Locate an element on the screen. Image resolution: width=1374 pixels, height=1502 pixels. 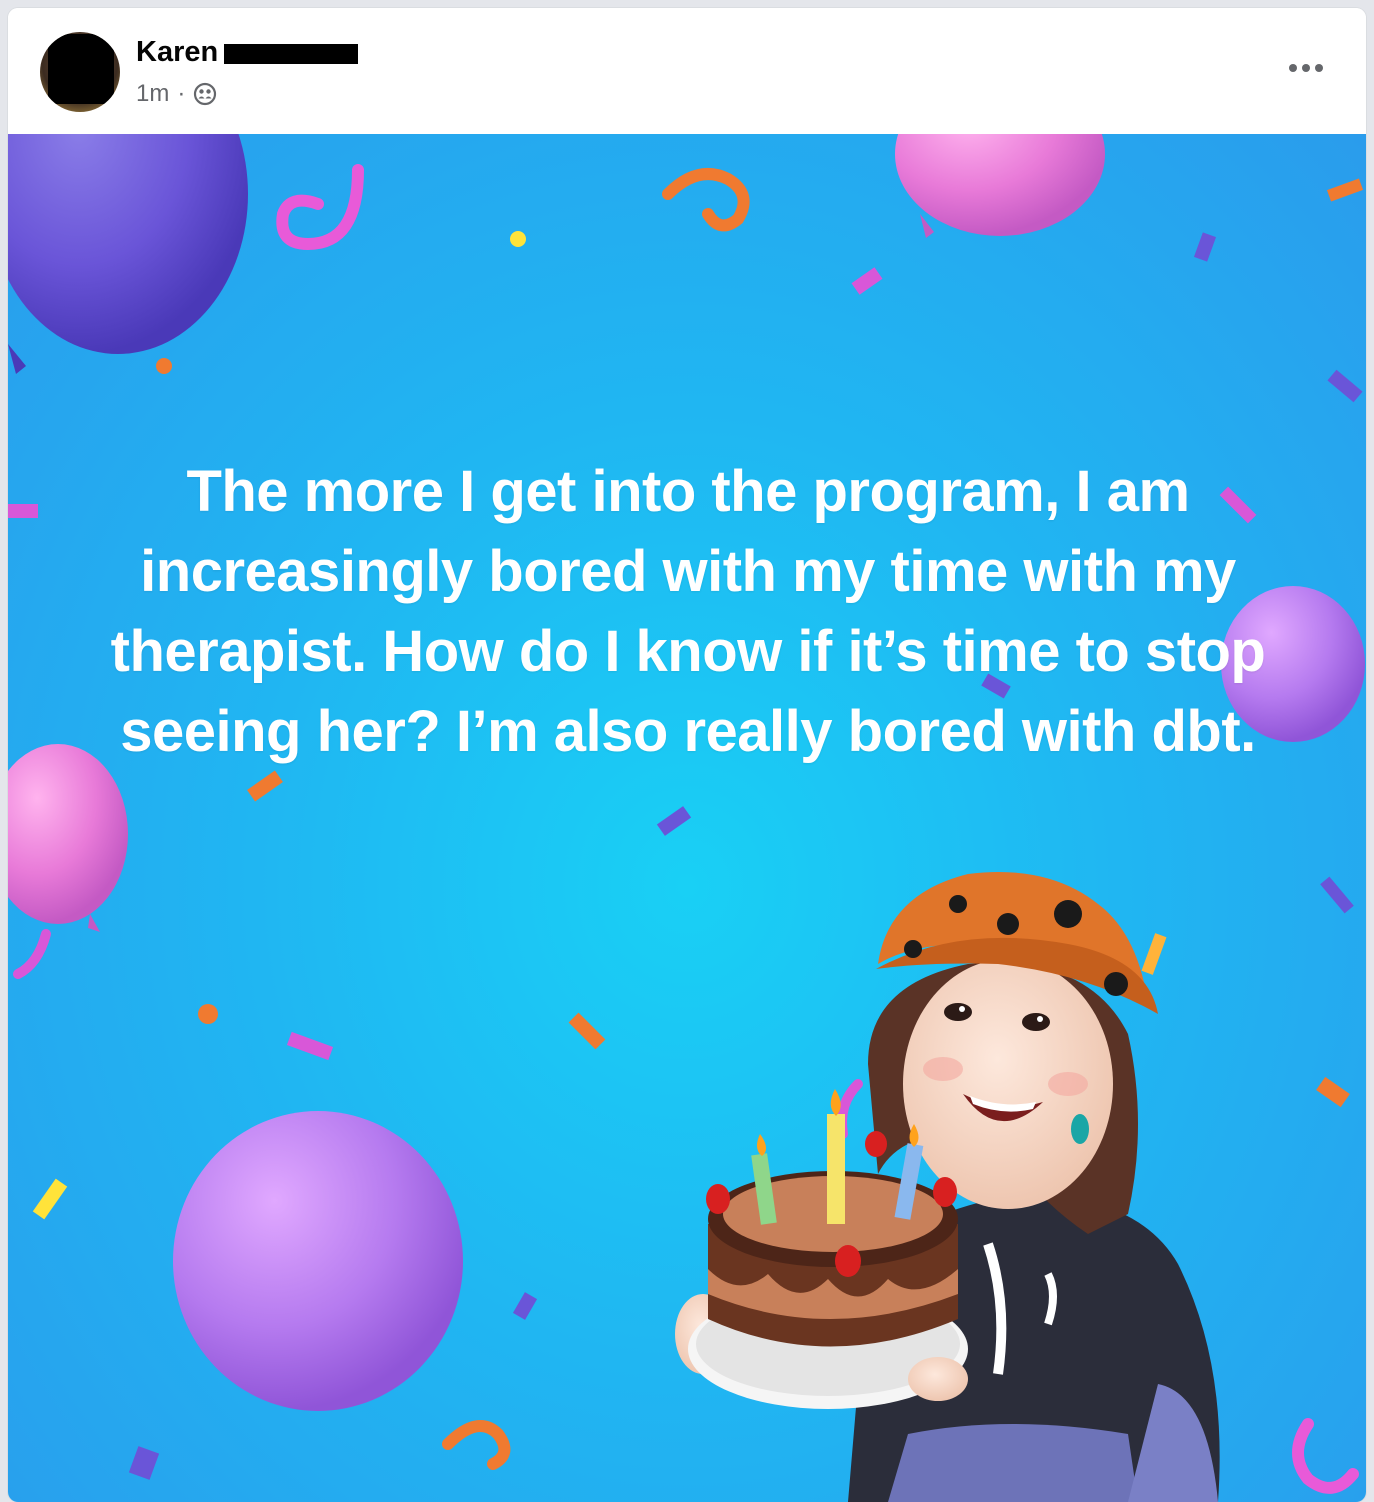
author-avatar is located at coordinates (80, 72).